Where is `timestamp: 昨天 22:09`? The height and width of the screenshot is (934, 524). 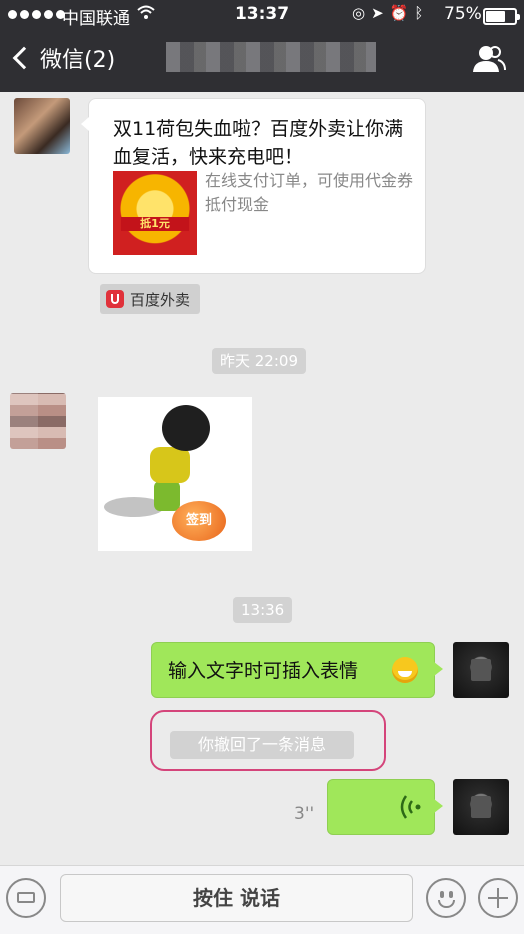
timestamp: 昨天 22:09 is located at coordinates (259, 361).